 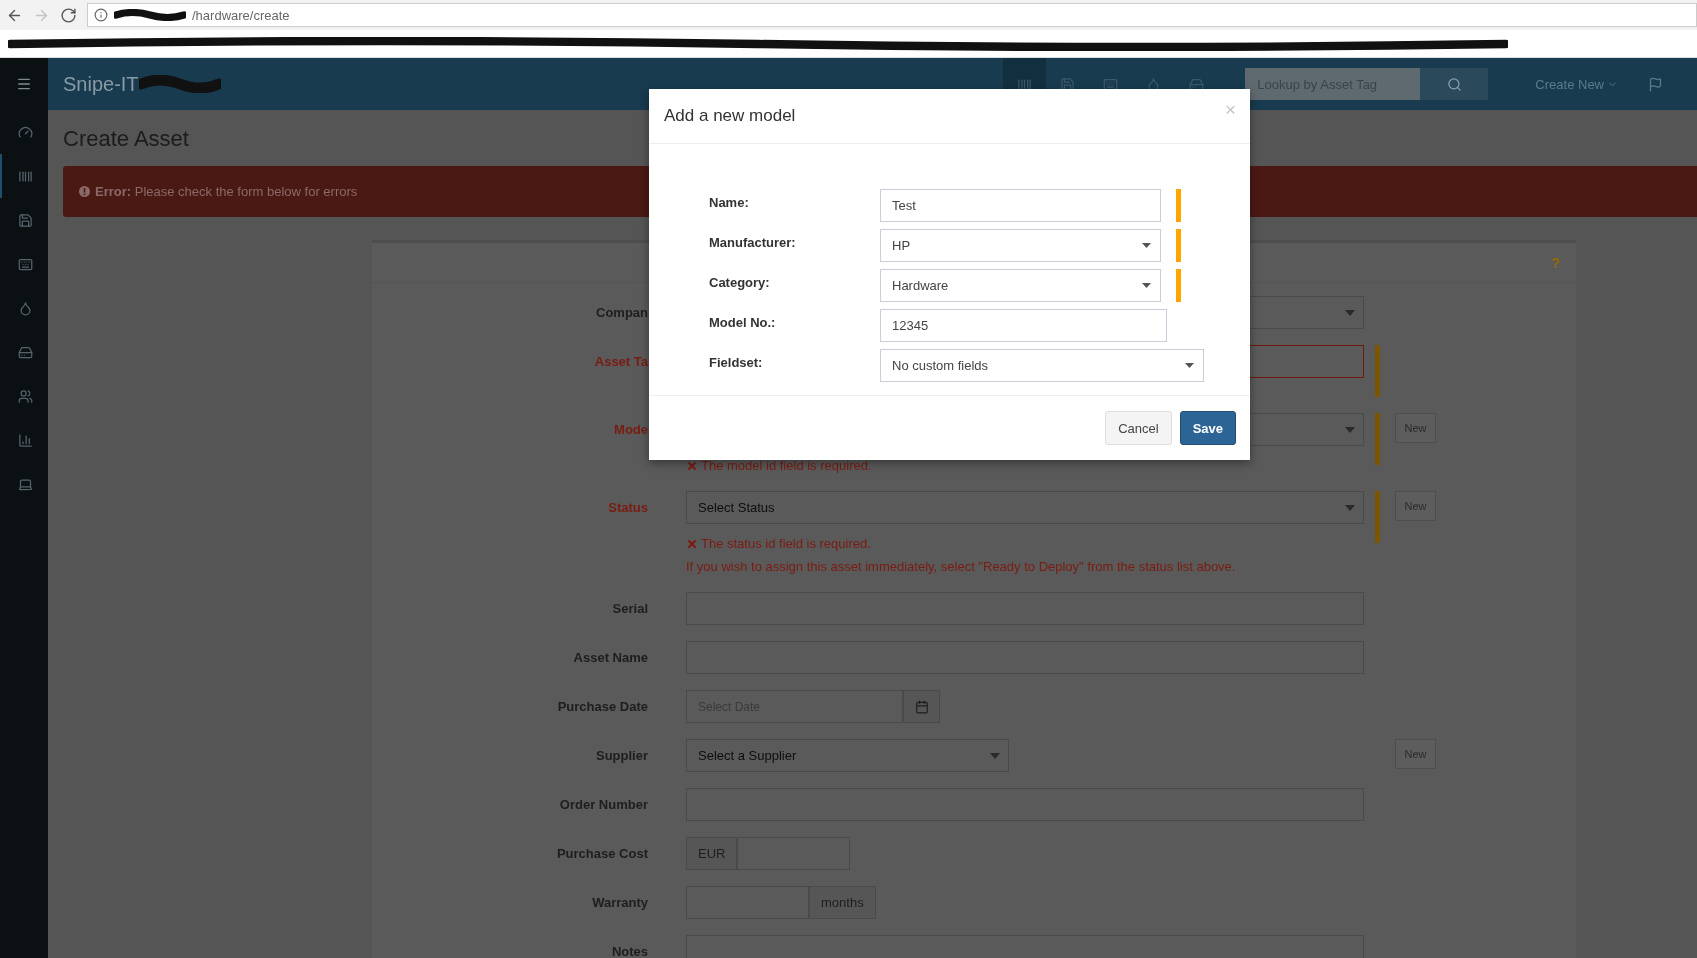 I want to click on select-field: Hardware, so click(x=1020, y=285).